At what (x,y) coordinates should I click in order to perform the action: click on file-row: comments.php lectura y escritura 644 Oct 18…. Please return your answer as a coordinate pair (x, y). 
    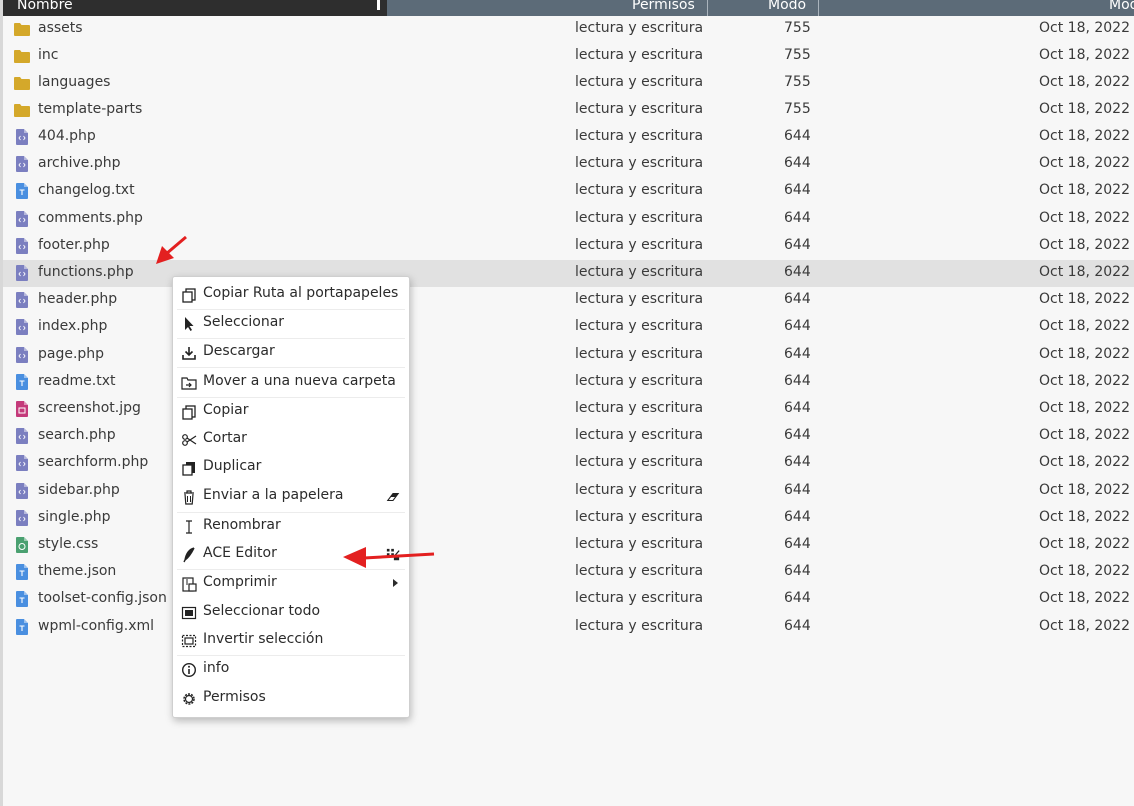
    Looking at the image, I should click on (568, 219).